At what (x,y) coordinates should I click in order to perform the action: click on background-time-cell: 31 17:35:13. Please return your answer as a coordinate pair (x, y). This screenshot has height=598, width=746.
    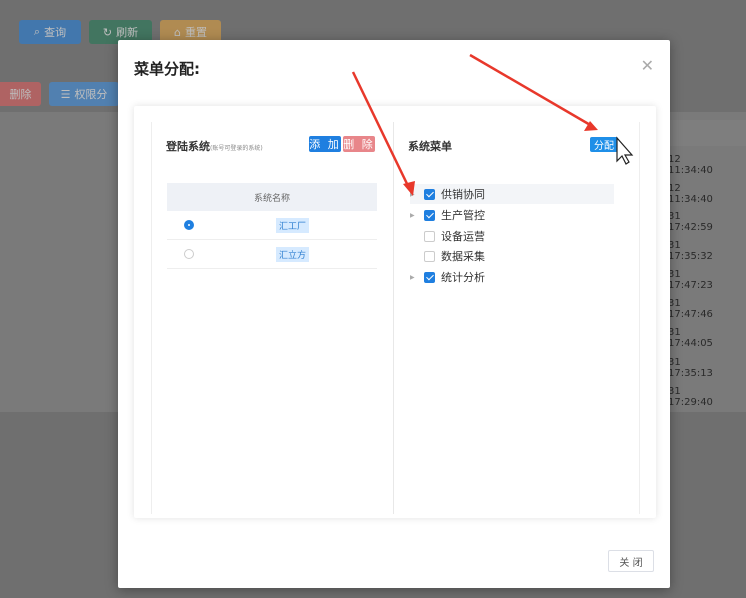
    Looking at the image, I should click on (690, 368).